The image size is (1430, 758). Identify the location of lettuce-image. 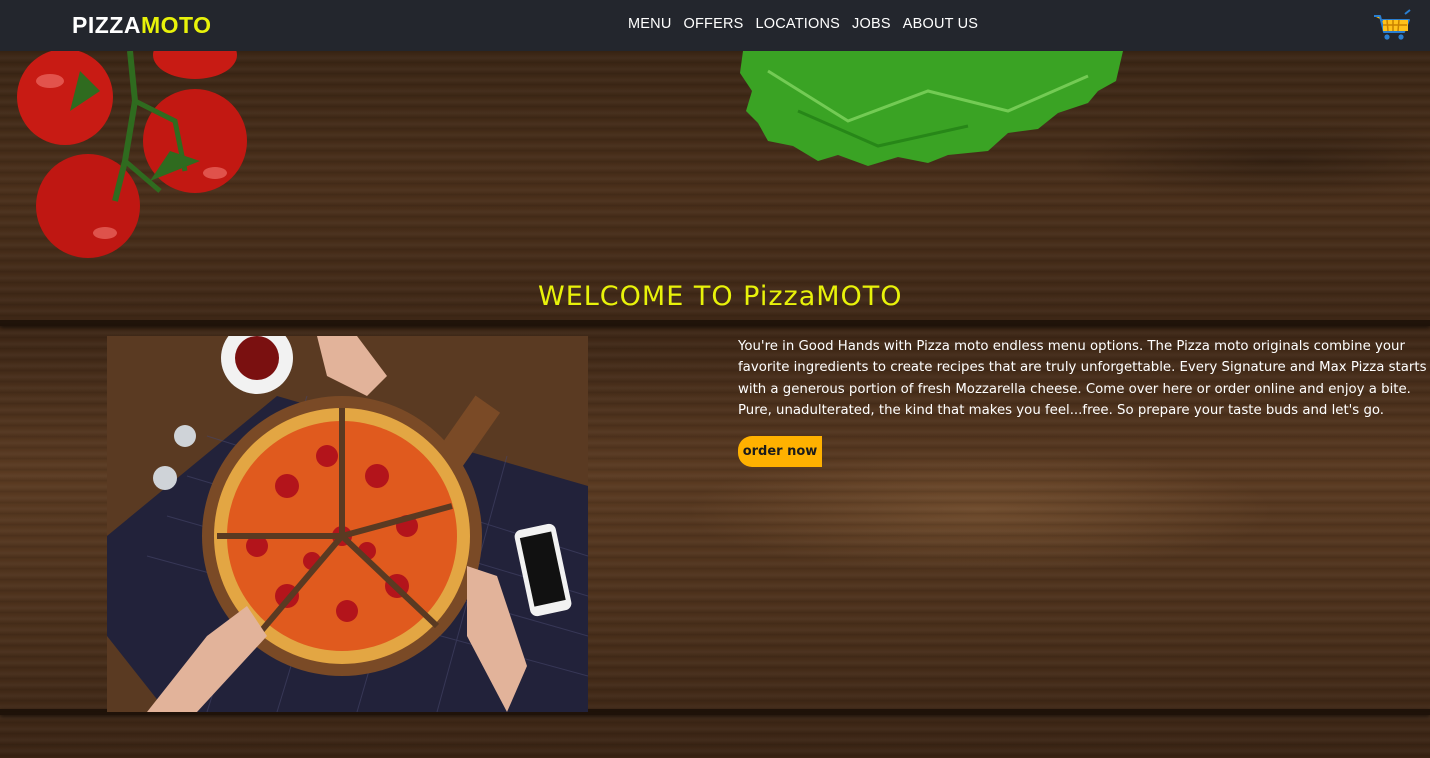
(931, 108).